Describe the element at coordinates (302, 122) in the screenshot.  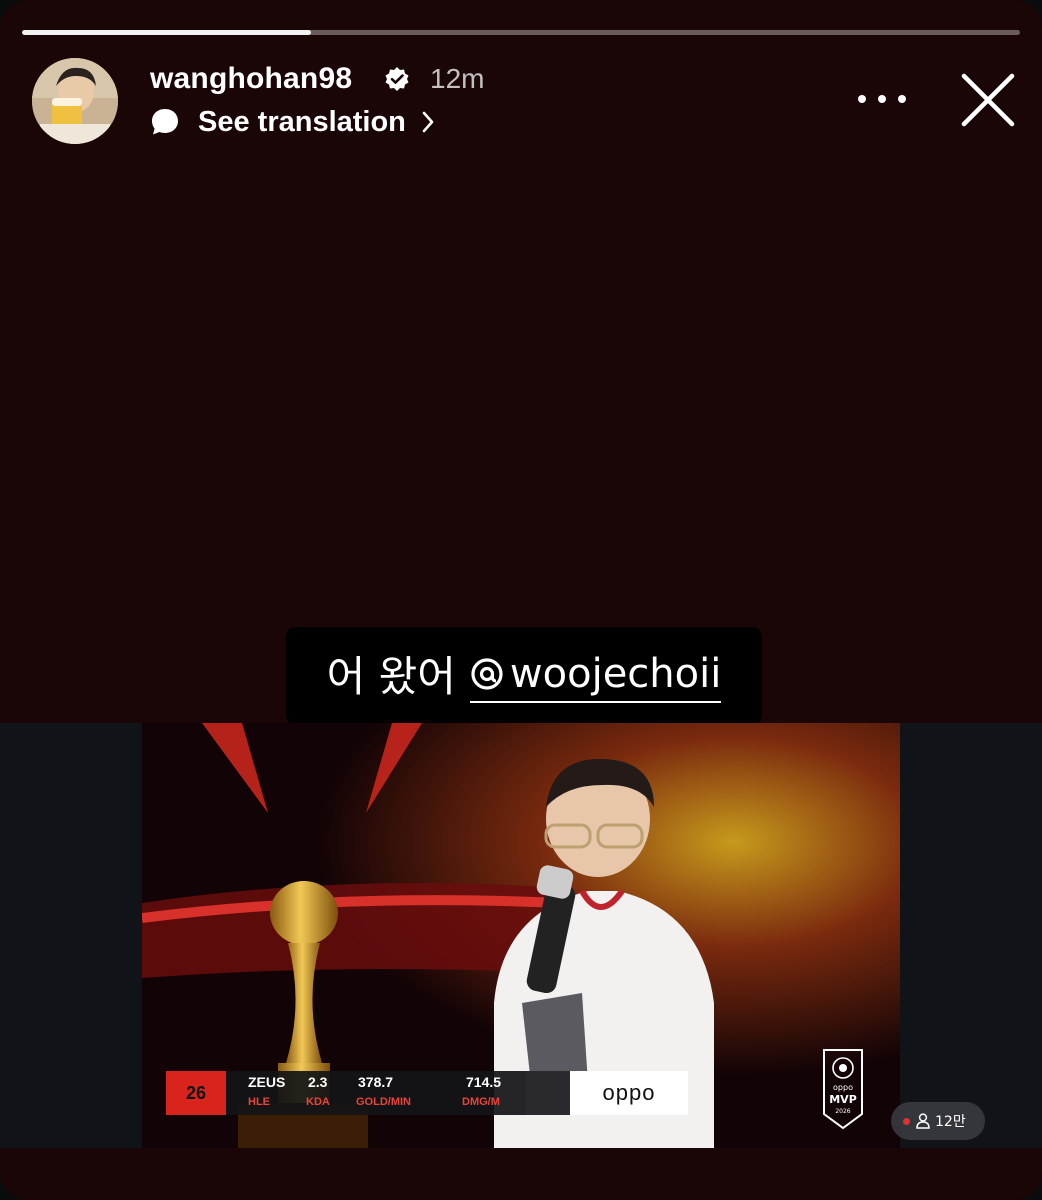
I see `see-translation-label: See translation` at that location.